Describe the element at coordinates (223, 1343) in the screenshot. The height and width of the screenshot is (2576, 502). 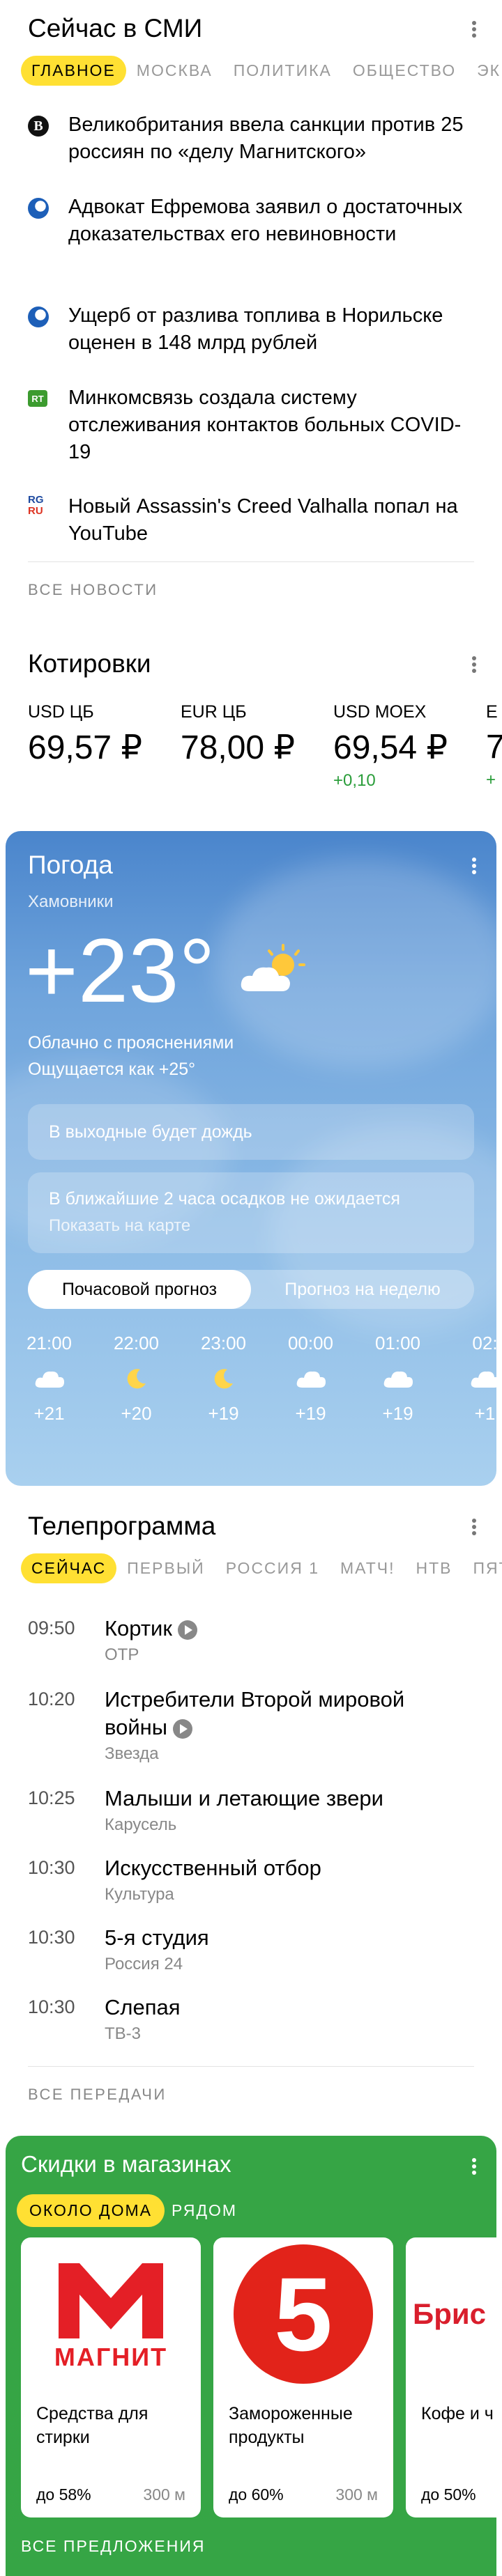
I see `hour-time: 23:00` at that location.